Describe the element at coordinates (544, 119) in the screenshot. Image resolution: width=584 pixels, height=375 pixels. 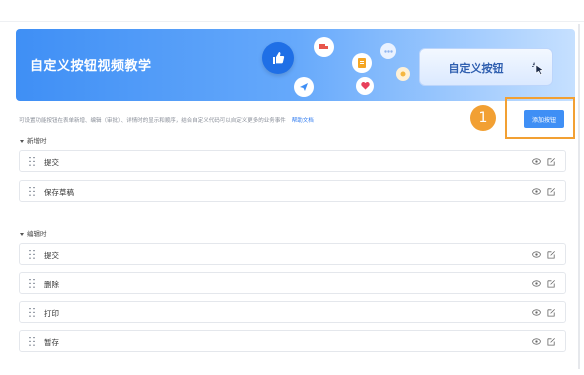
I see `add-button: 添加按钮` at that location.